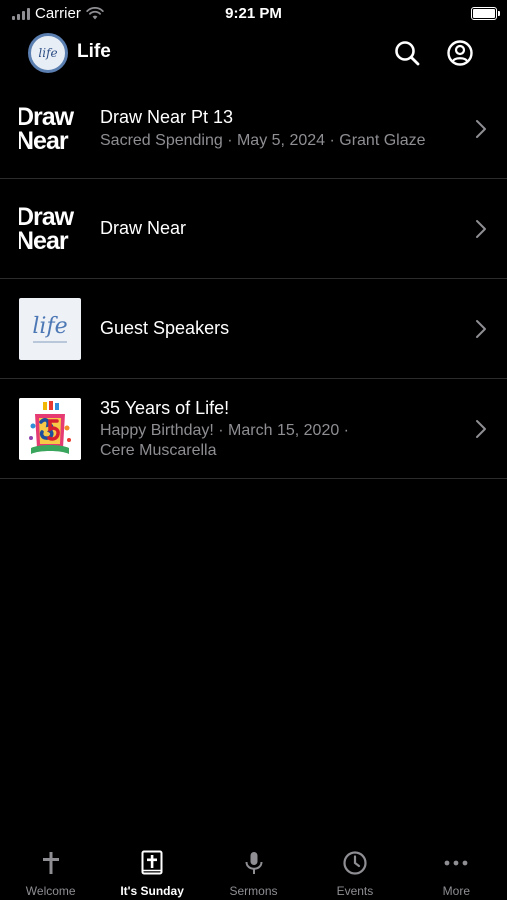 This screenshot has width=507, height=900. I want to click on account-icon, so click(460, 53).